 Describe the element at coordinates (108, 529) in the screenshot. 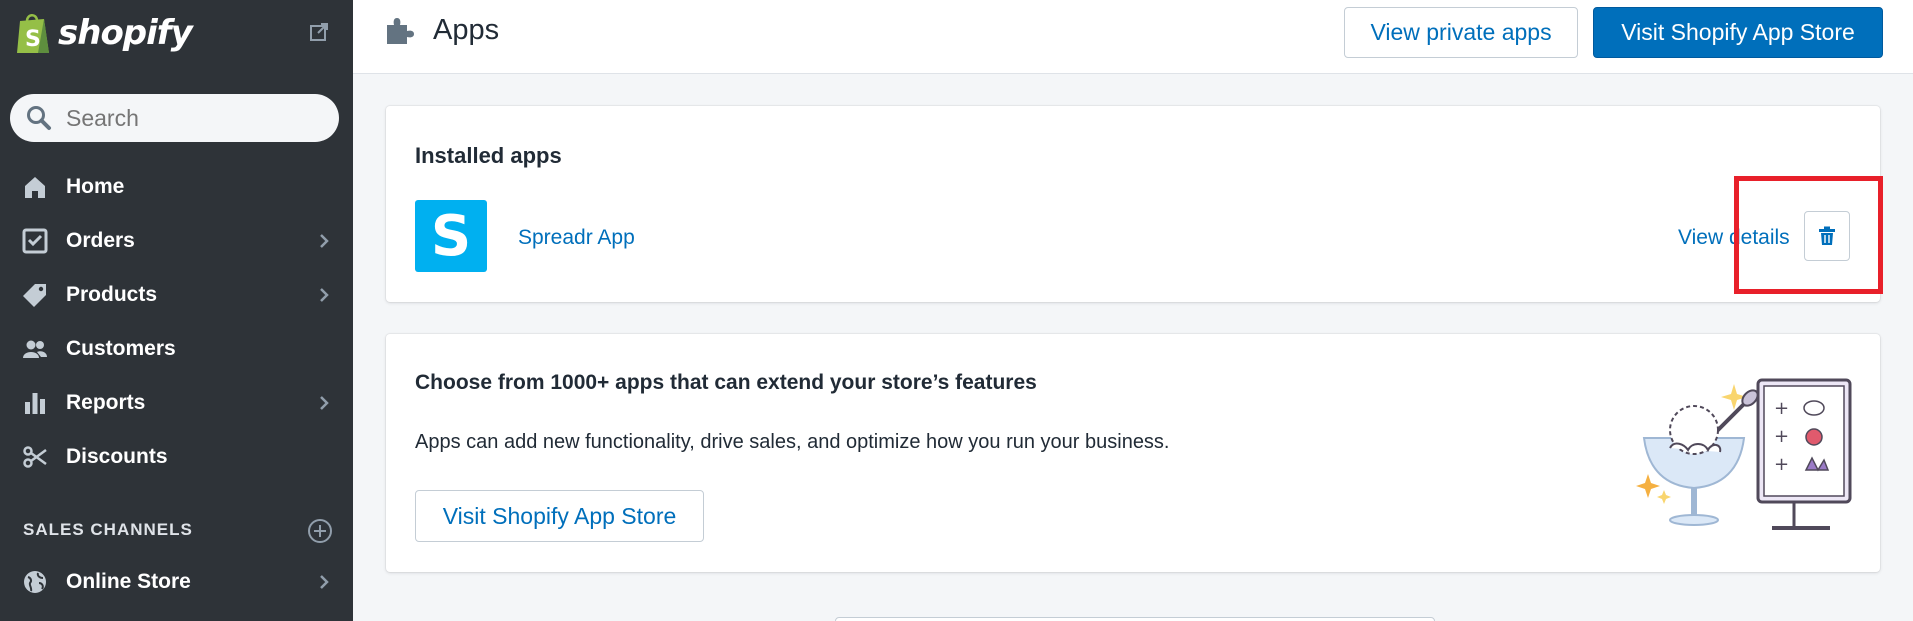

I see `sales-channels-label: SALES CHANNELS` at that location.